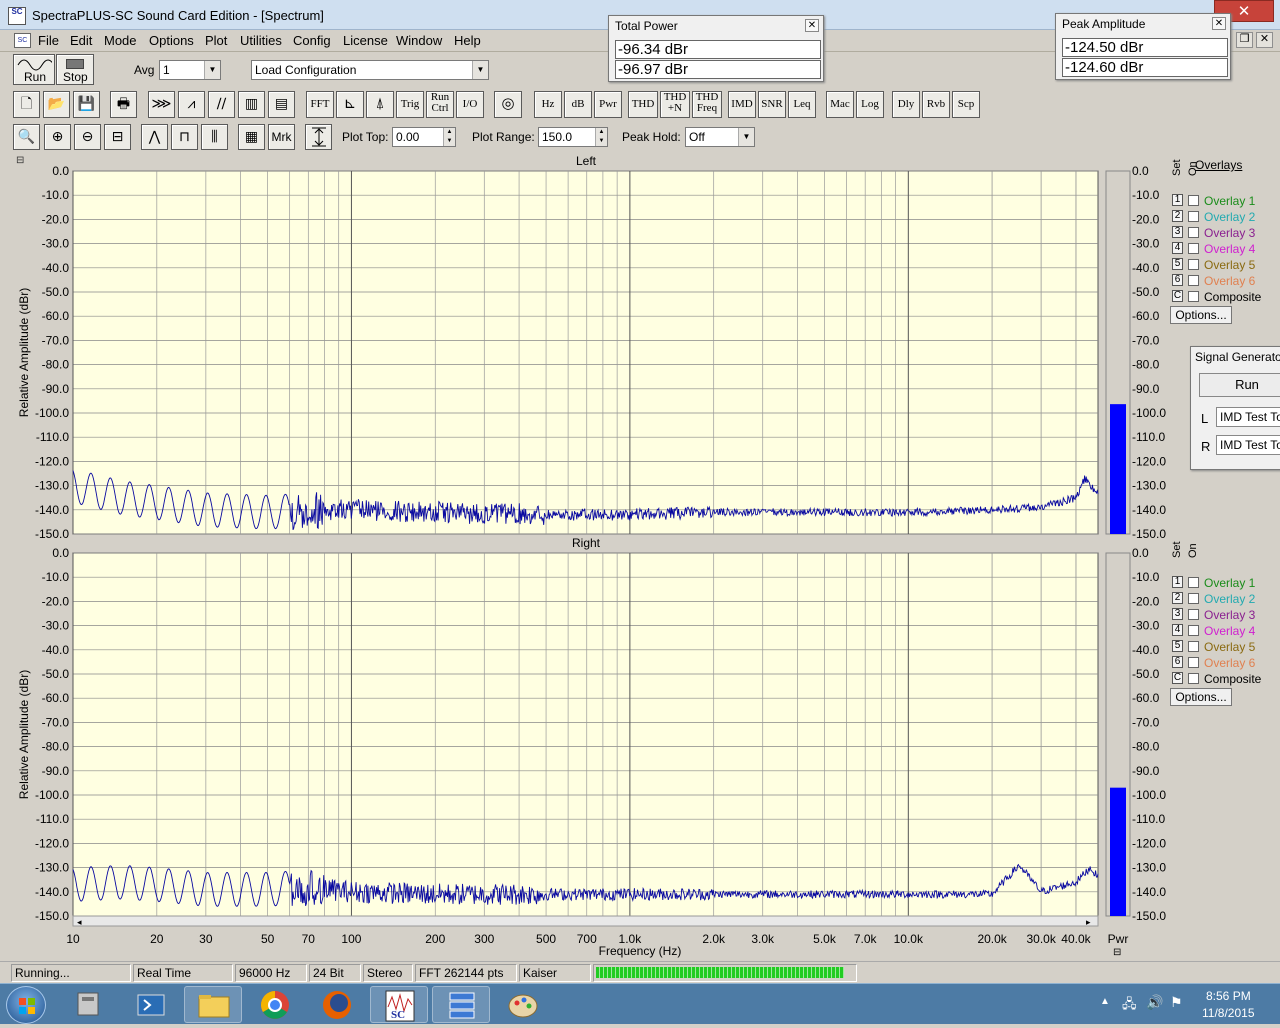  I want to click on scope-probe-icon: ⊾, so click(350, 104).